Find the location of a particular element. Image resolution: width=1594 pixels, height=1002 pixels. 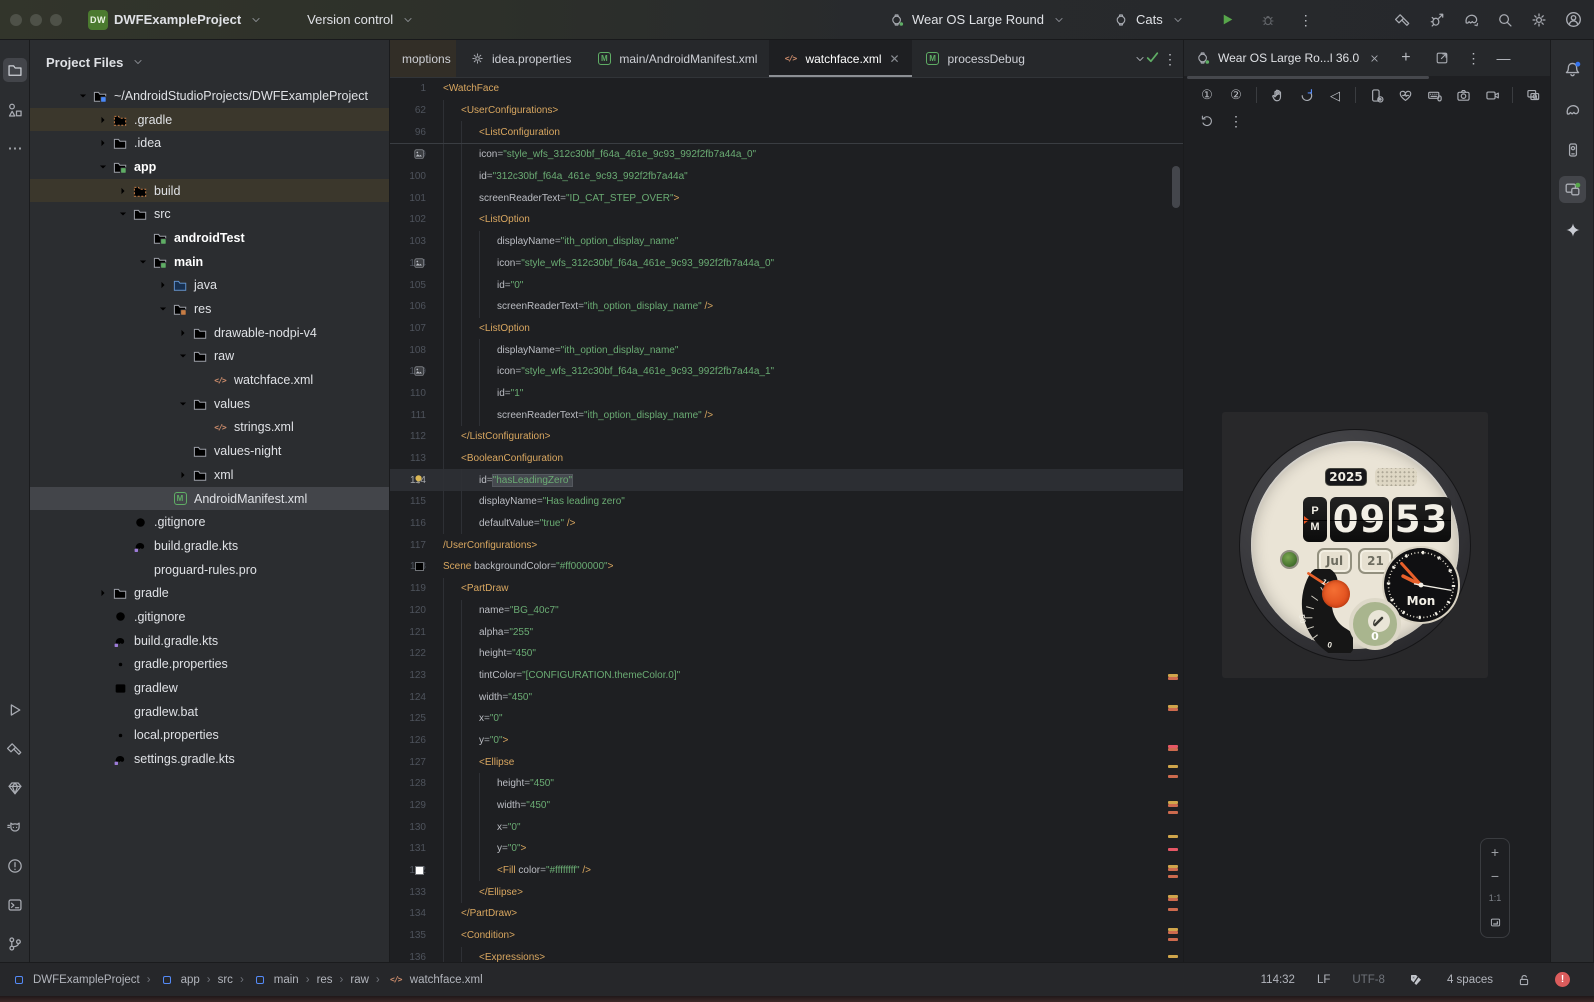

error-counter: ! is located at coordinates (1562, 979).